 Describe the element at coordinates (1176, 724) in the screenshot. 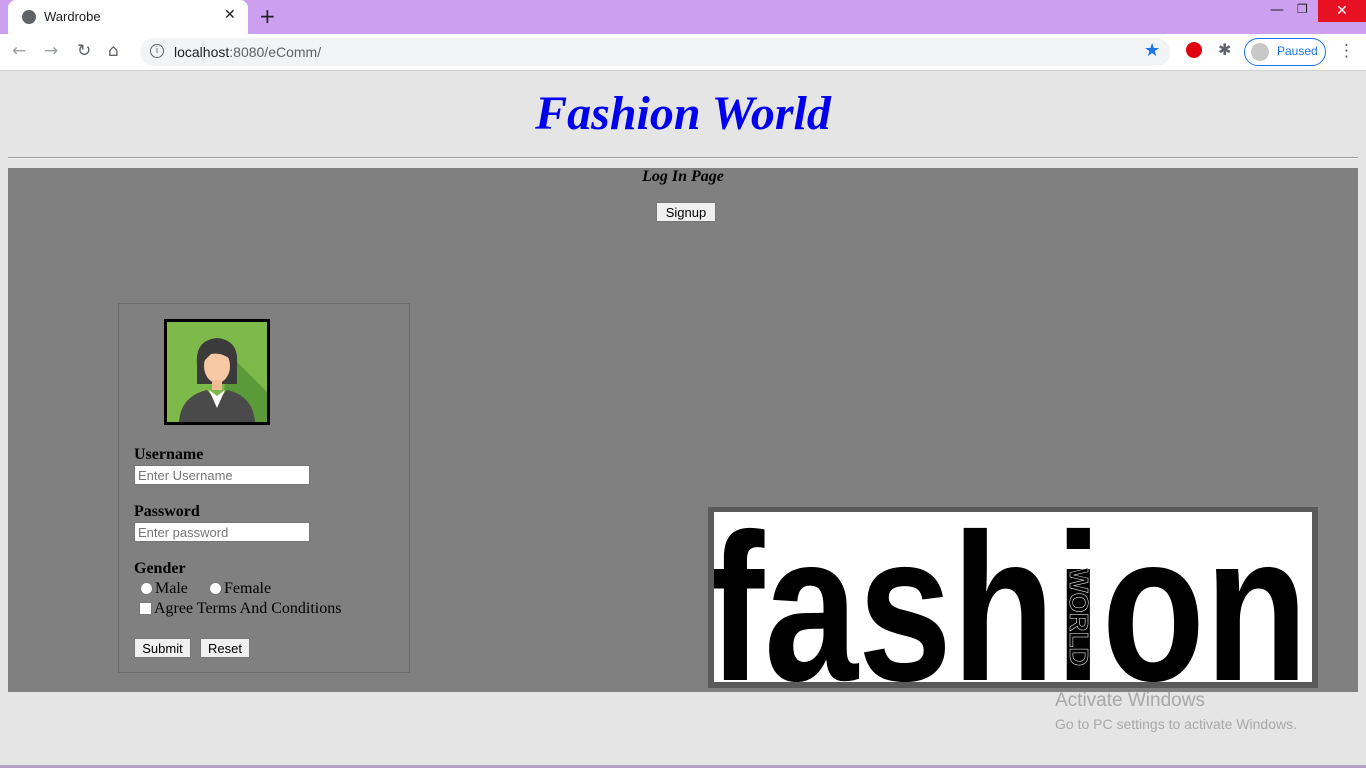

I see `watermark-subtitle: Go to PC settings to activate Windows.` at that location.